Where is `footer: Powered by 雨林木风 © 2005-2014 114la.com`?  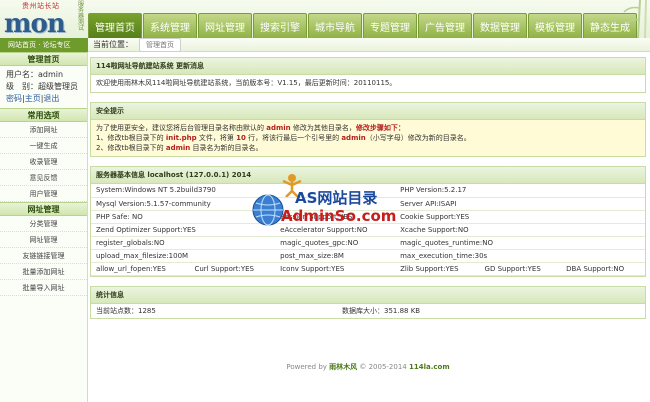 footer: Powered by 雨林木风 © 2005-2014 114la.com is located at coordinates (368, 367).